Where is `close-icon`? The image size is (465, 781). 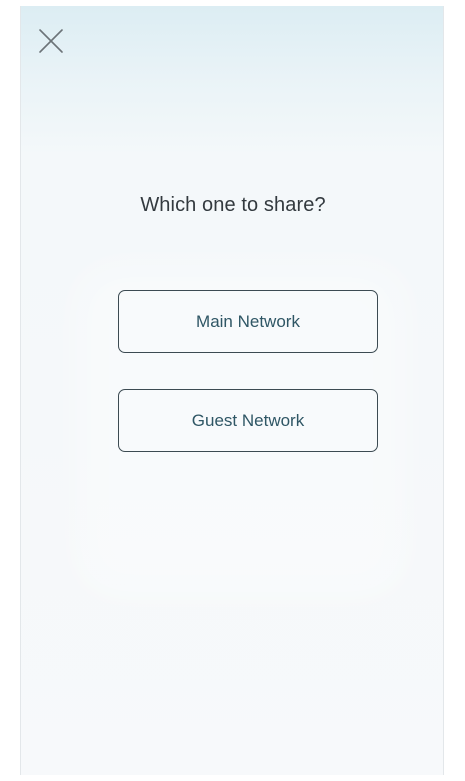
close-icon is located at coordinates (51, 45).